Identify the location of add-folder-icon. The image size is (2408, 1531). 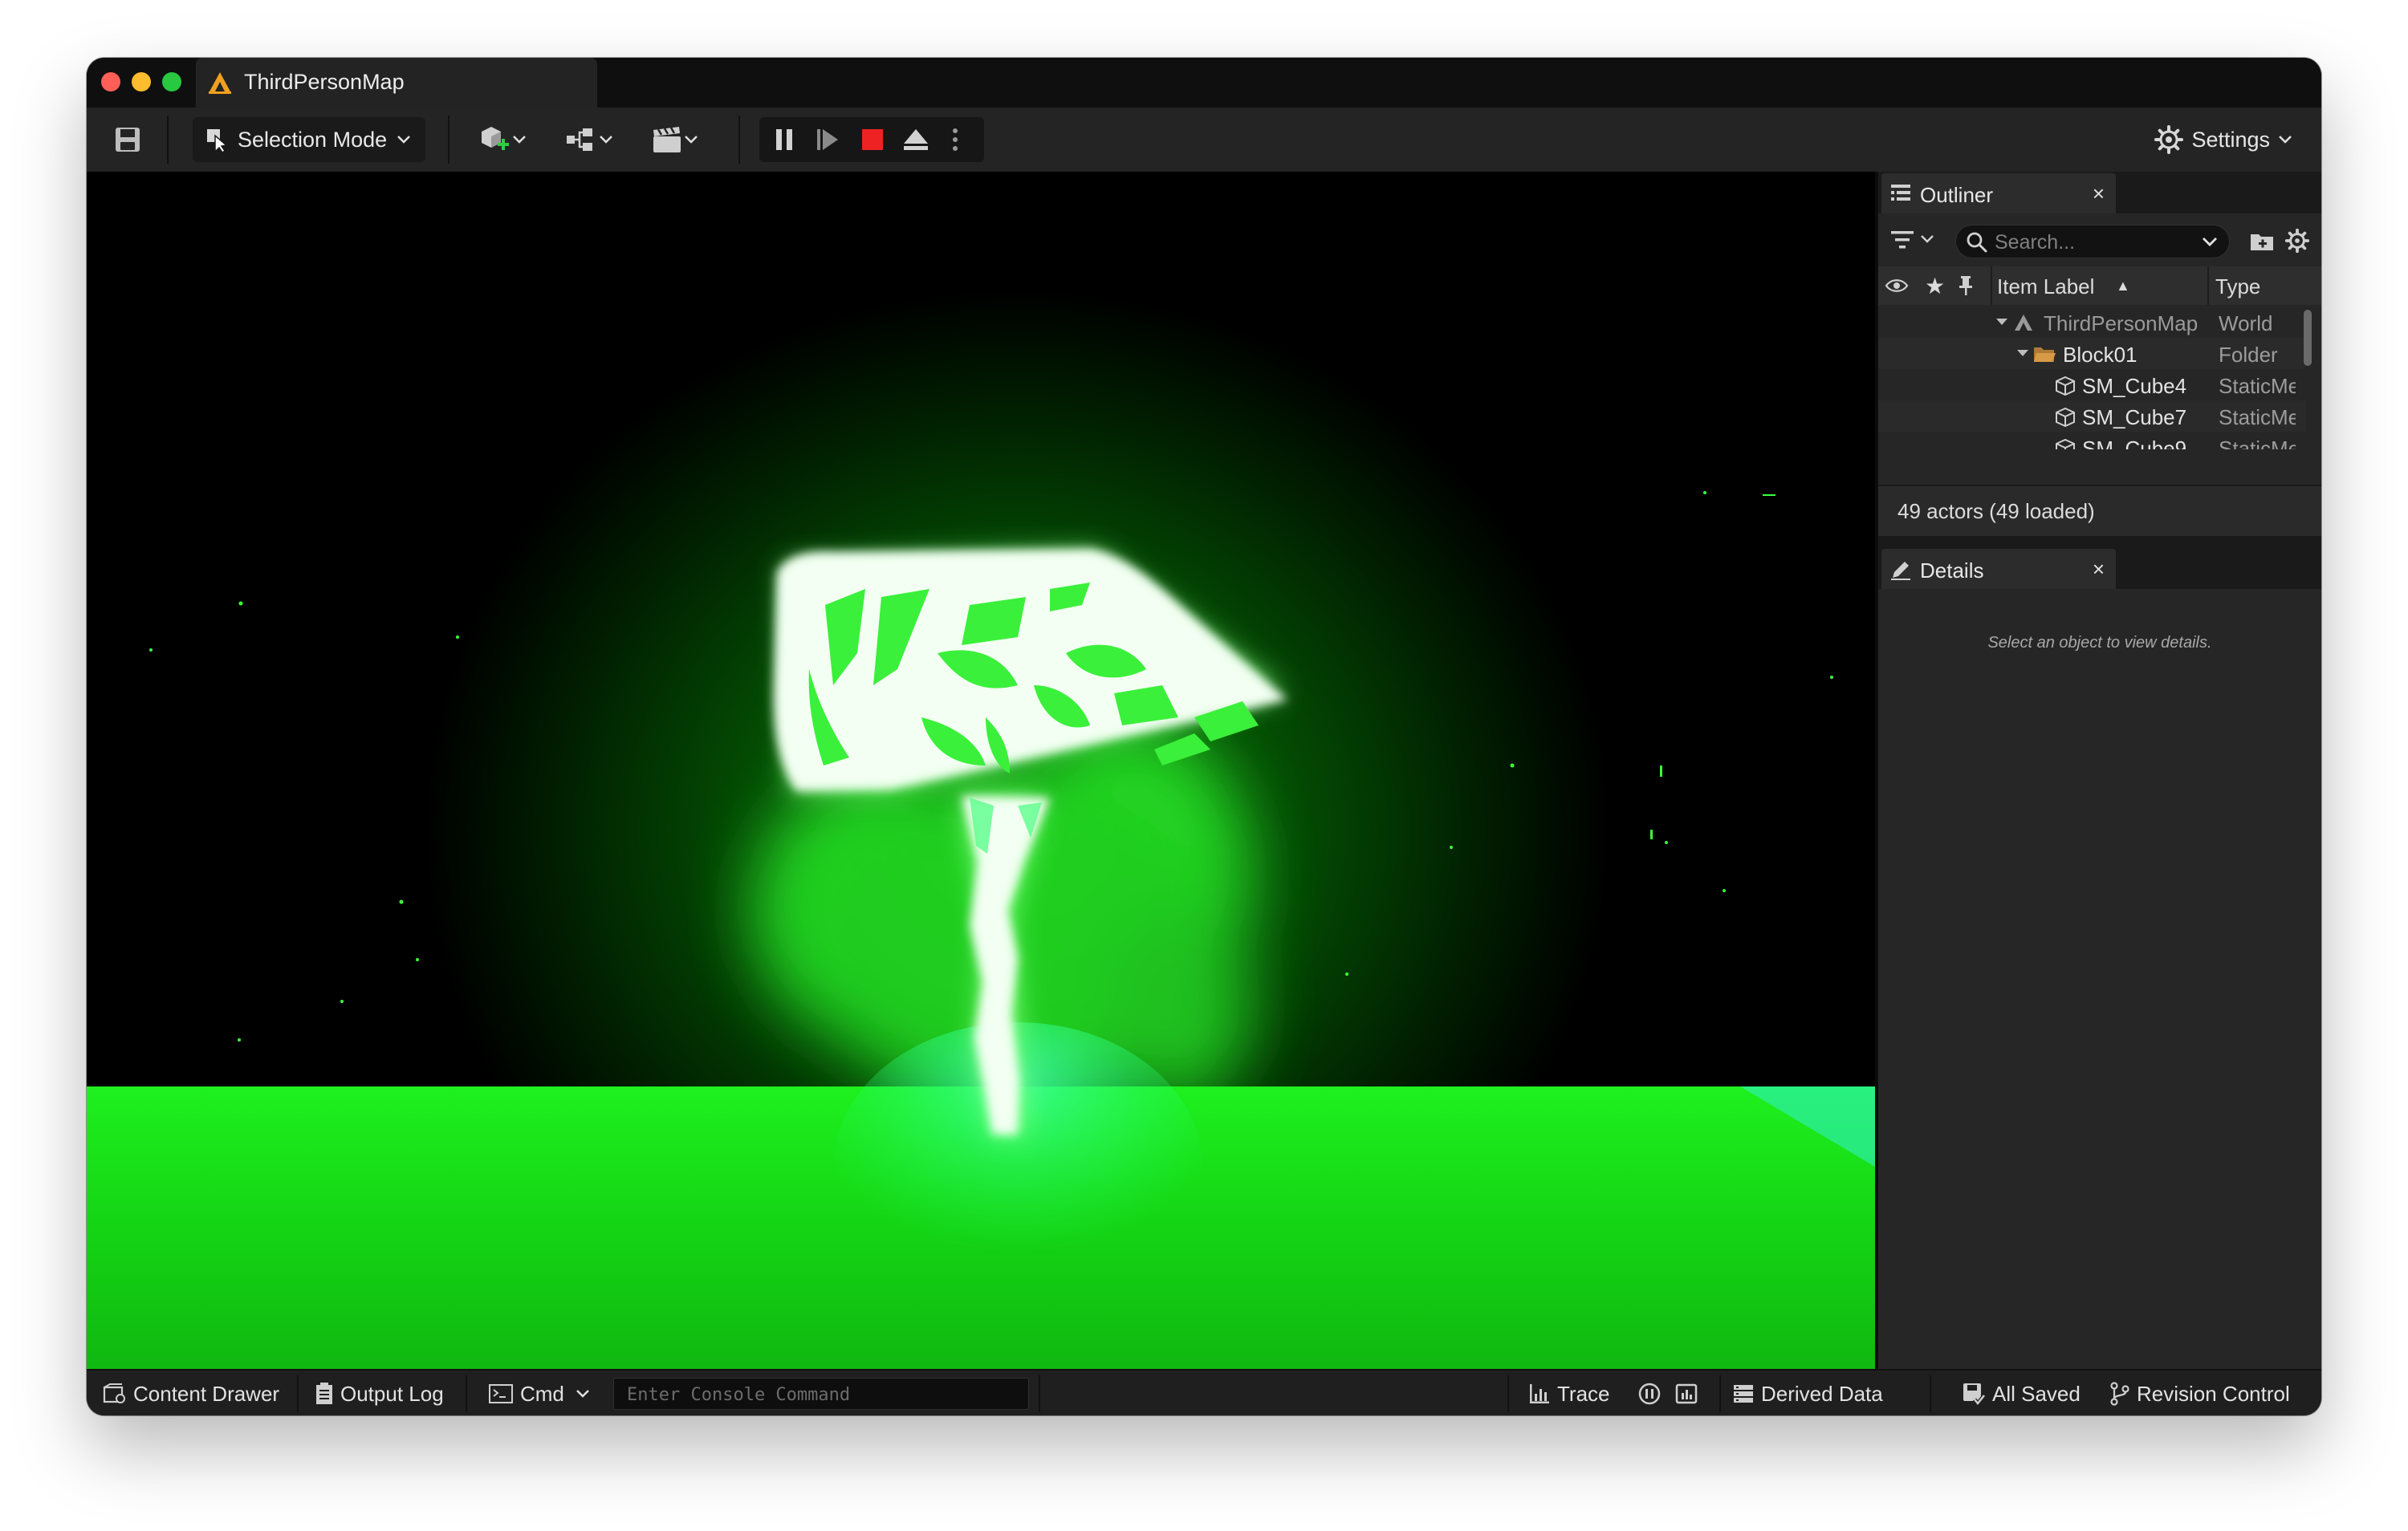
(2262, 242).